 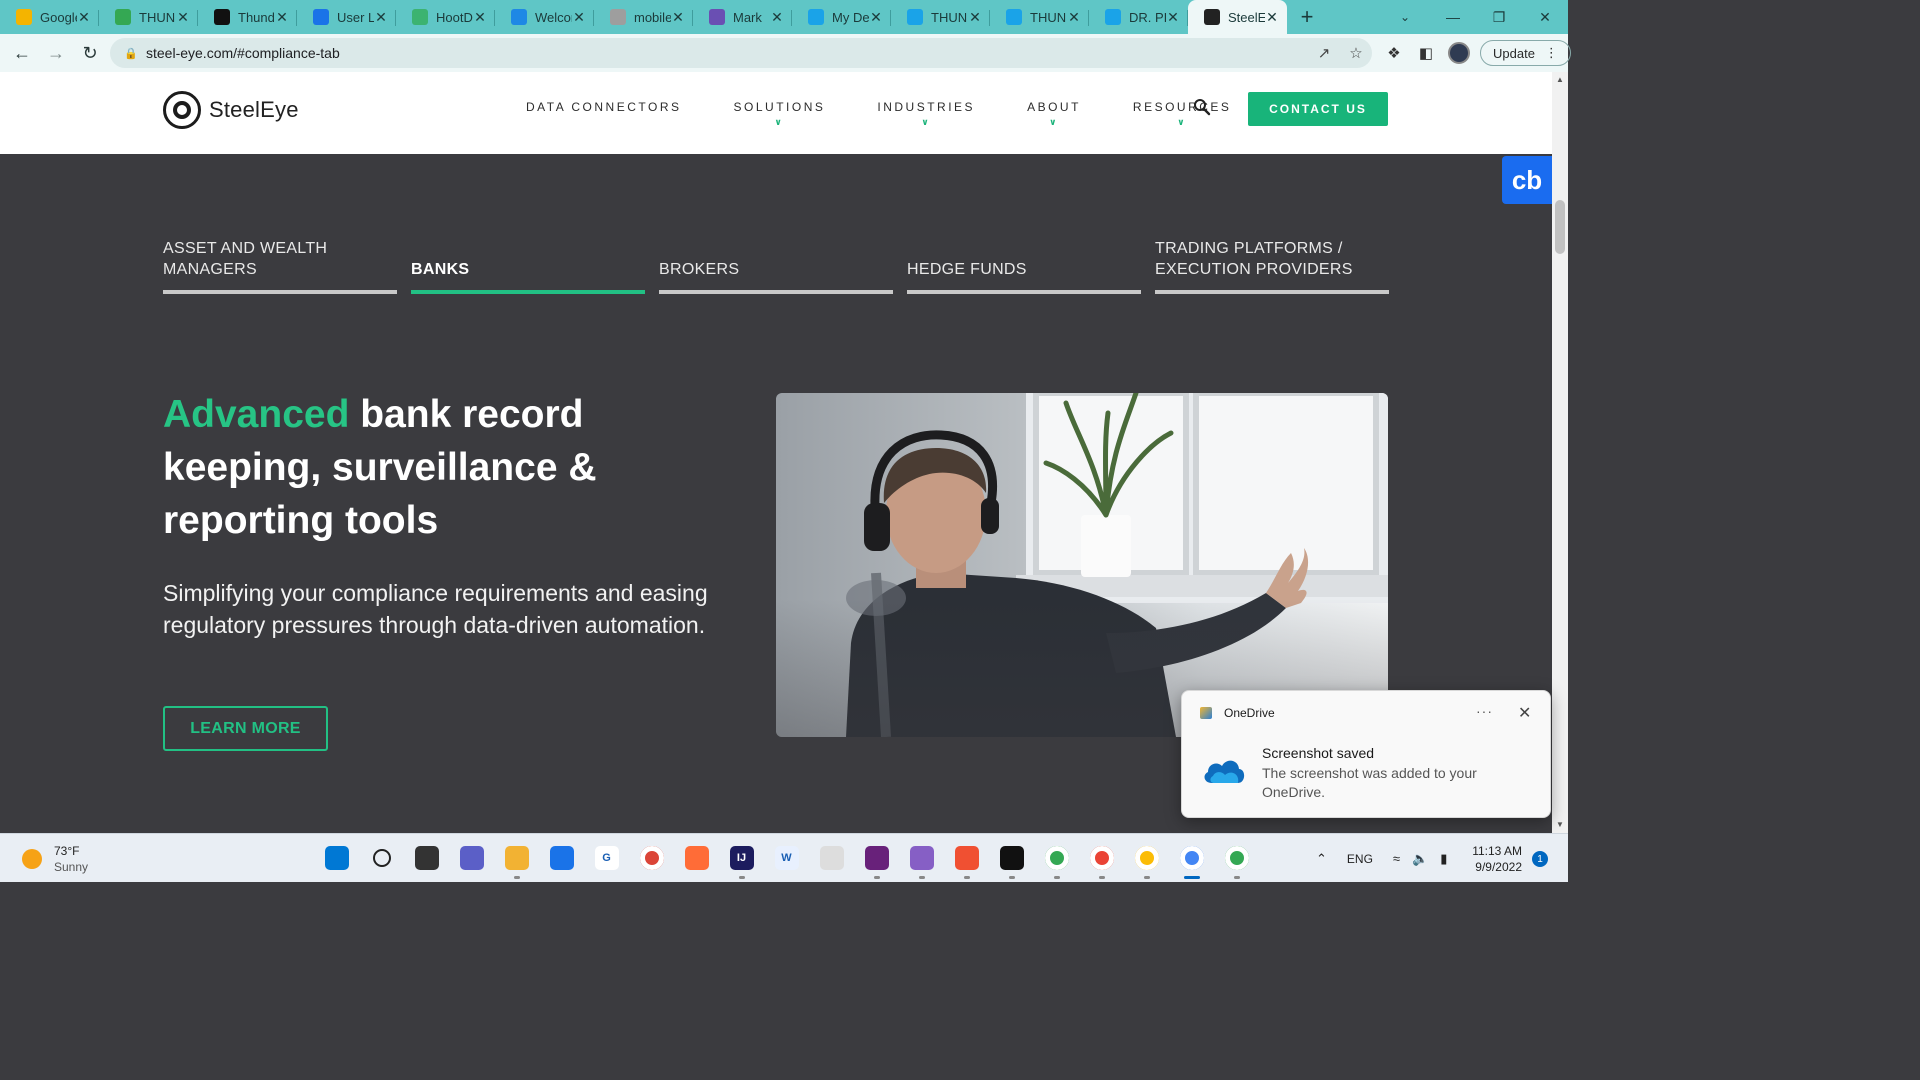 What do you see at coordinates (1453, 17) in the screenshot?
I see `minimize-icon: —` at bounding box center [1453, 17].